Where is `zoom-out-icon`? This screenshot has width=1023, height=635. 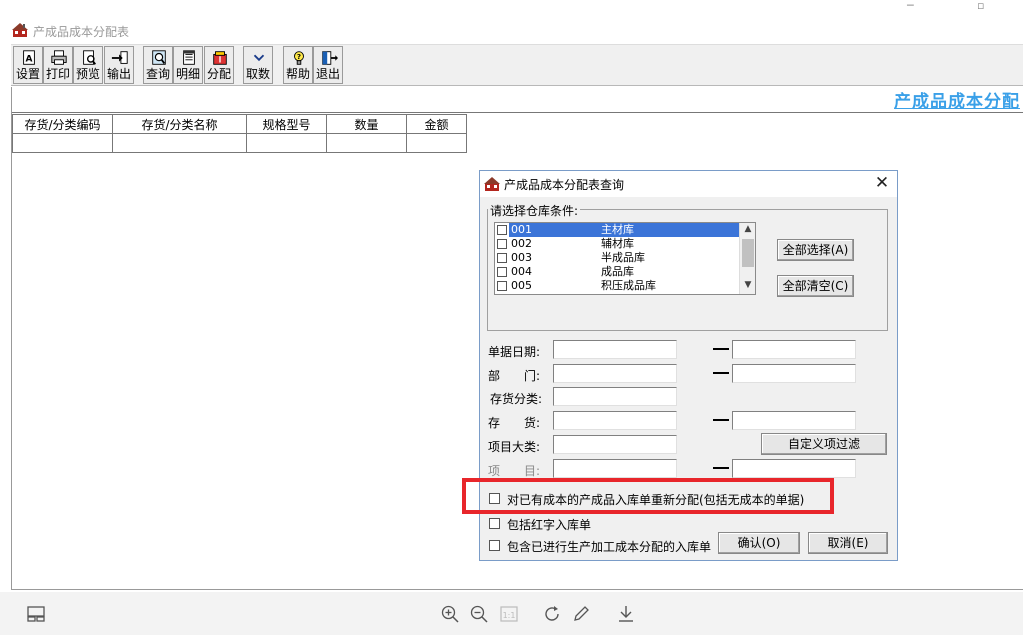 zoom-out-icon is located at coordinates (479, 614).